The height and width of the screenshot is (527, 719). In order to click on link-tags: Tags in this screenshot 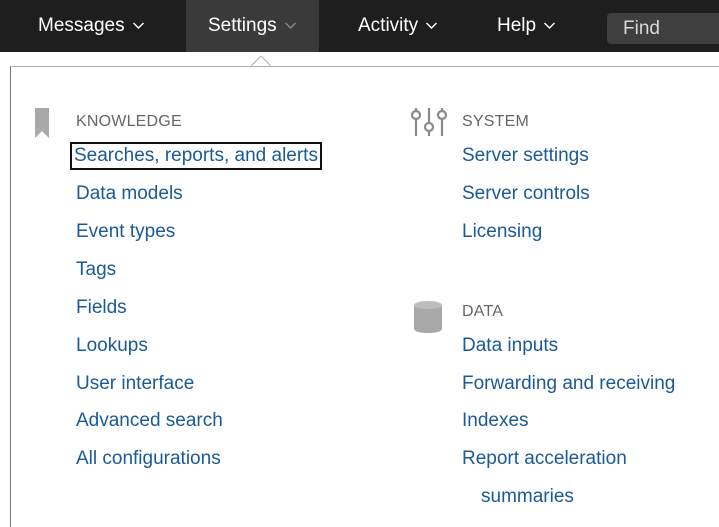, I will do `click(96, 270)`.